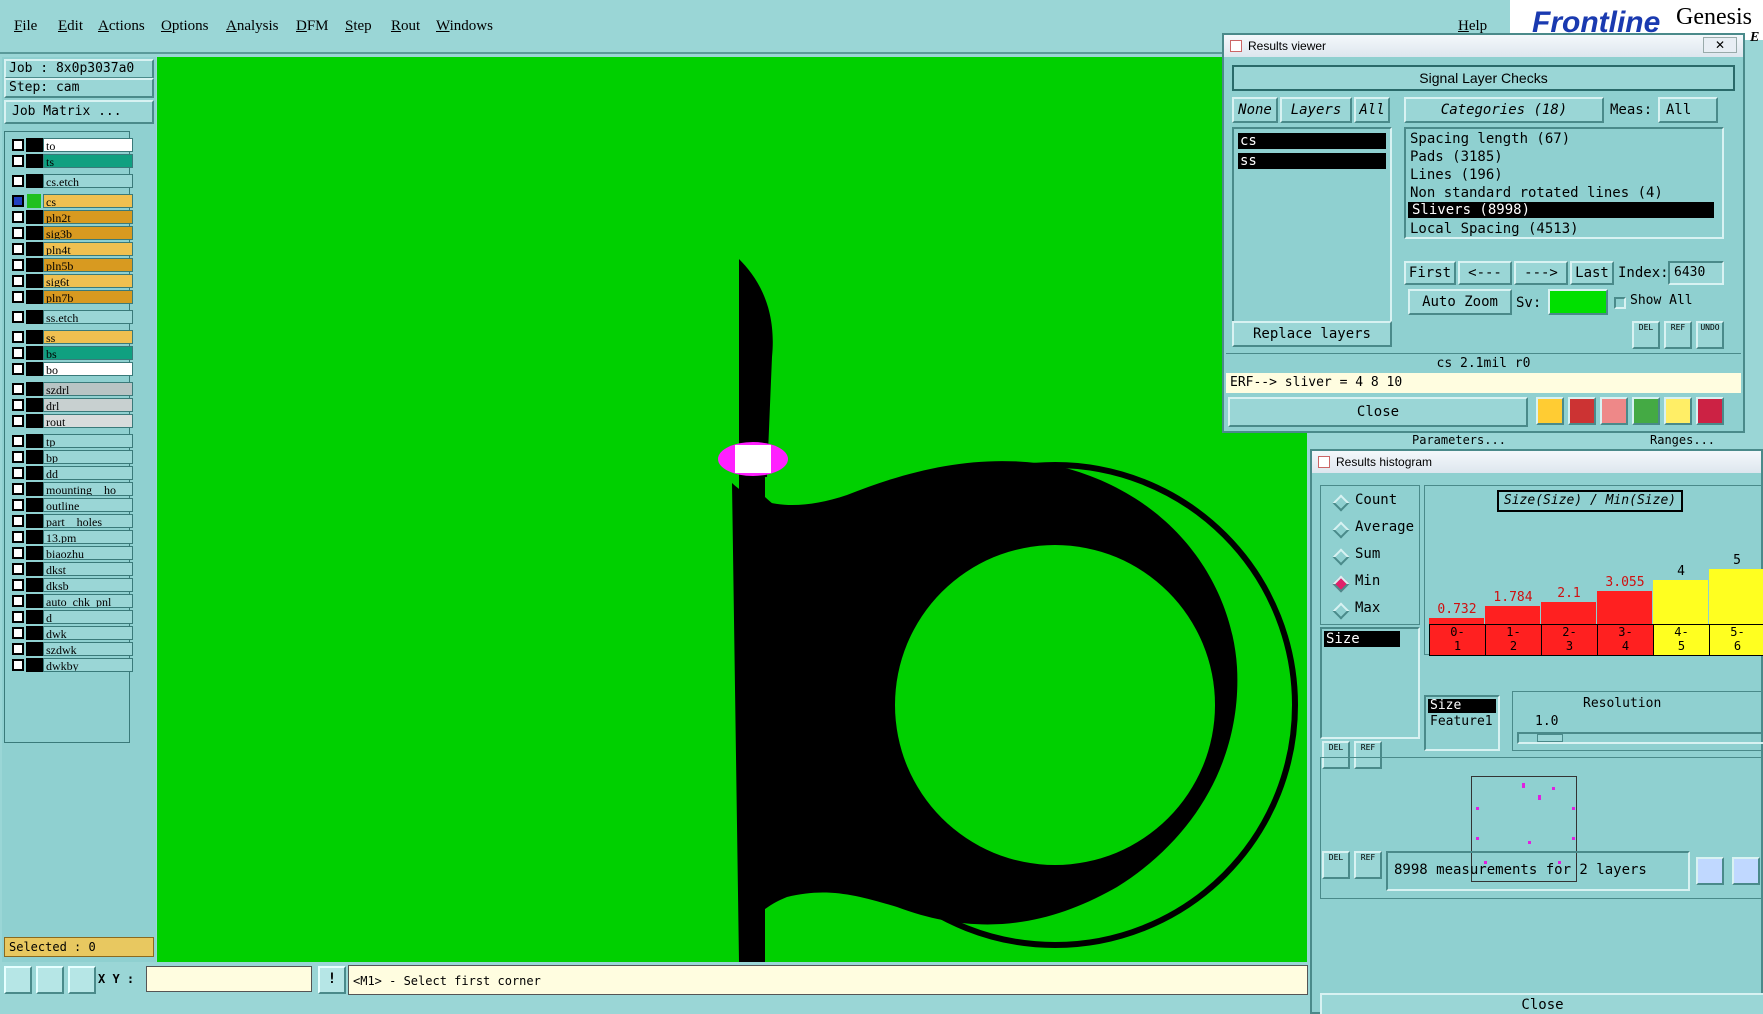 This screenshot has width=1763, height=1014. Describe the element at coordinates (88, 585) in the screenshot. I see `layer-name: dksb` at that location.